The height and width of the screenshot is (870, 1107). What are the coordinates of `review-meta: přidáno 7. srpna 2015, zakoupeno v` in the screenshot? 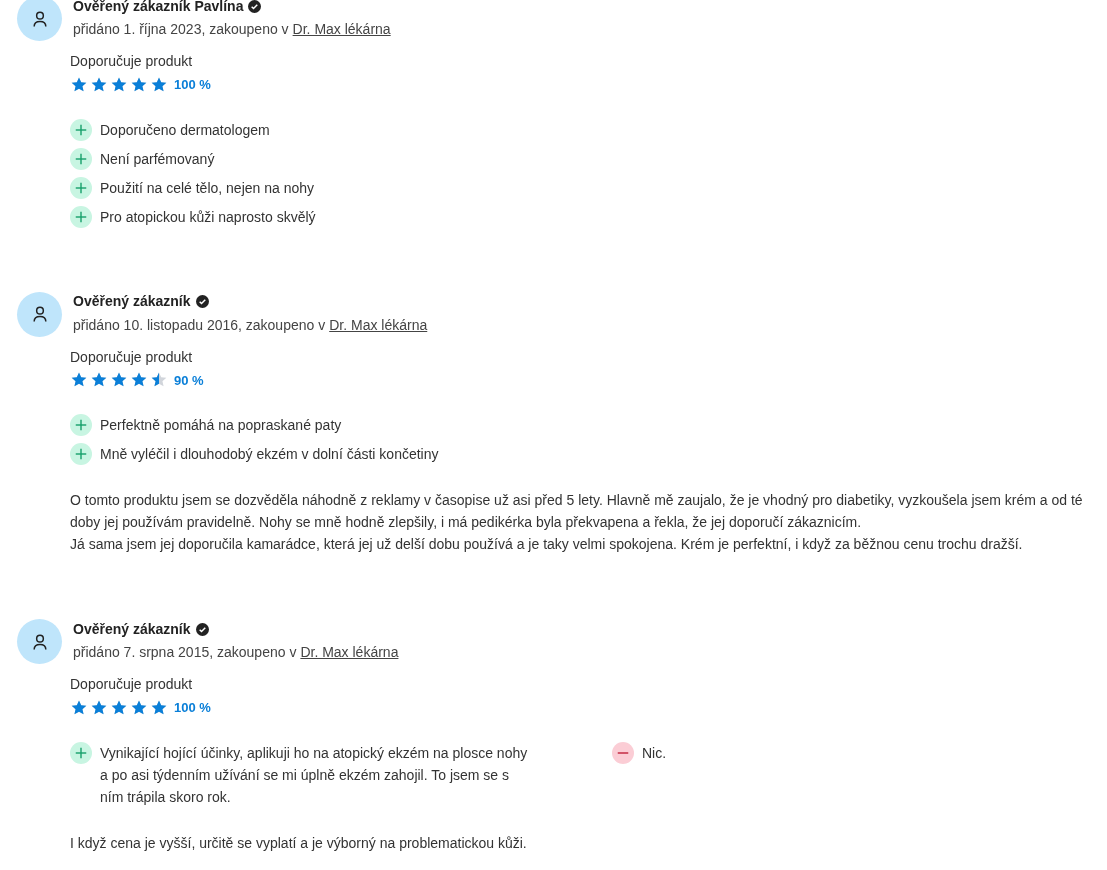 It's located at (185, 652).